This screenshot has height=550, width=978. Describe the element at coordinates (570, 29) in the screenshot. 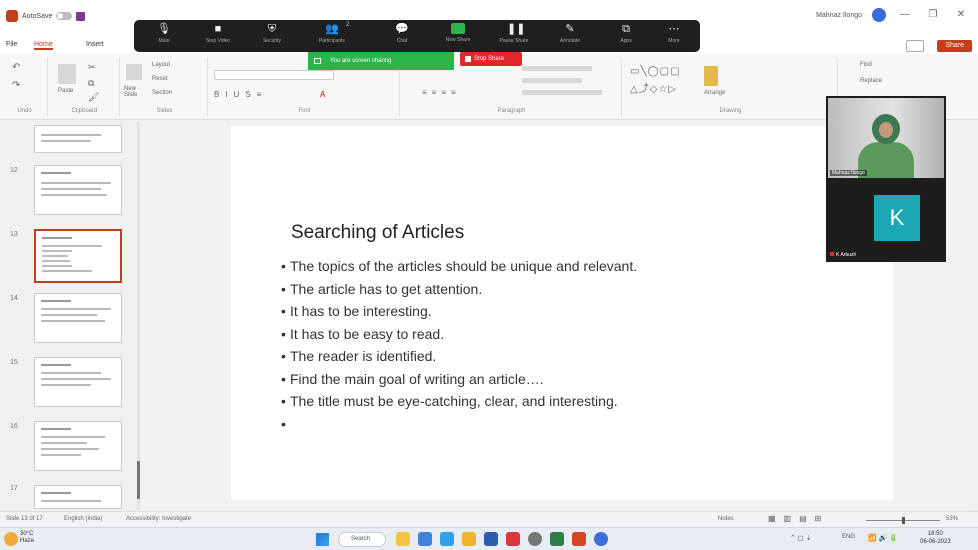

I see `pen-icon: ✎` at that location.